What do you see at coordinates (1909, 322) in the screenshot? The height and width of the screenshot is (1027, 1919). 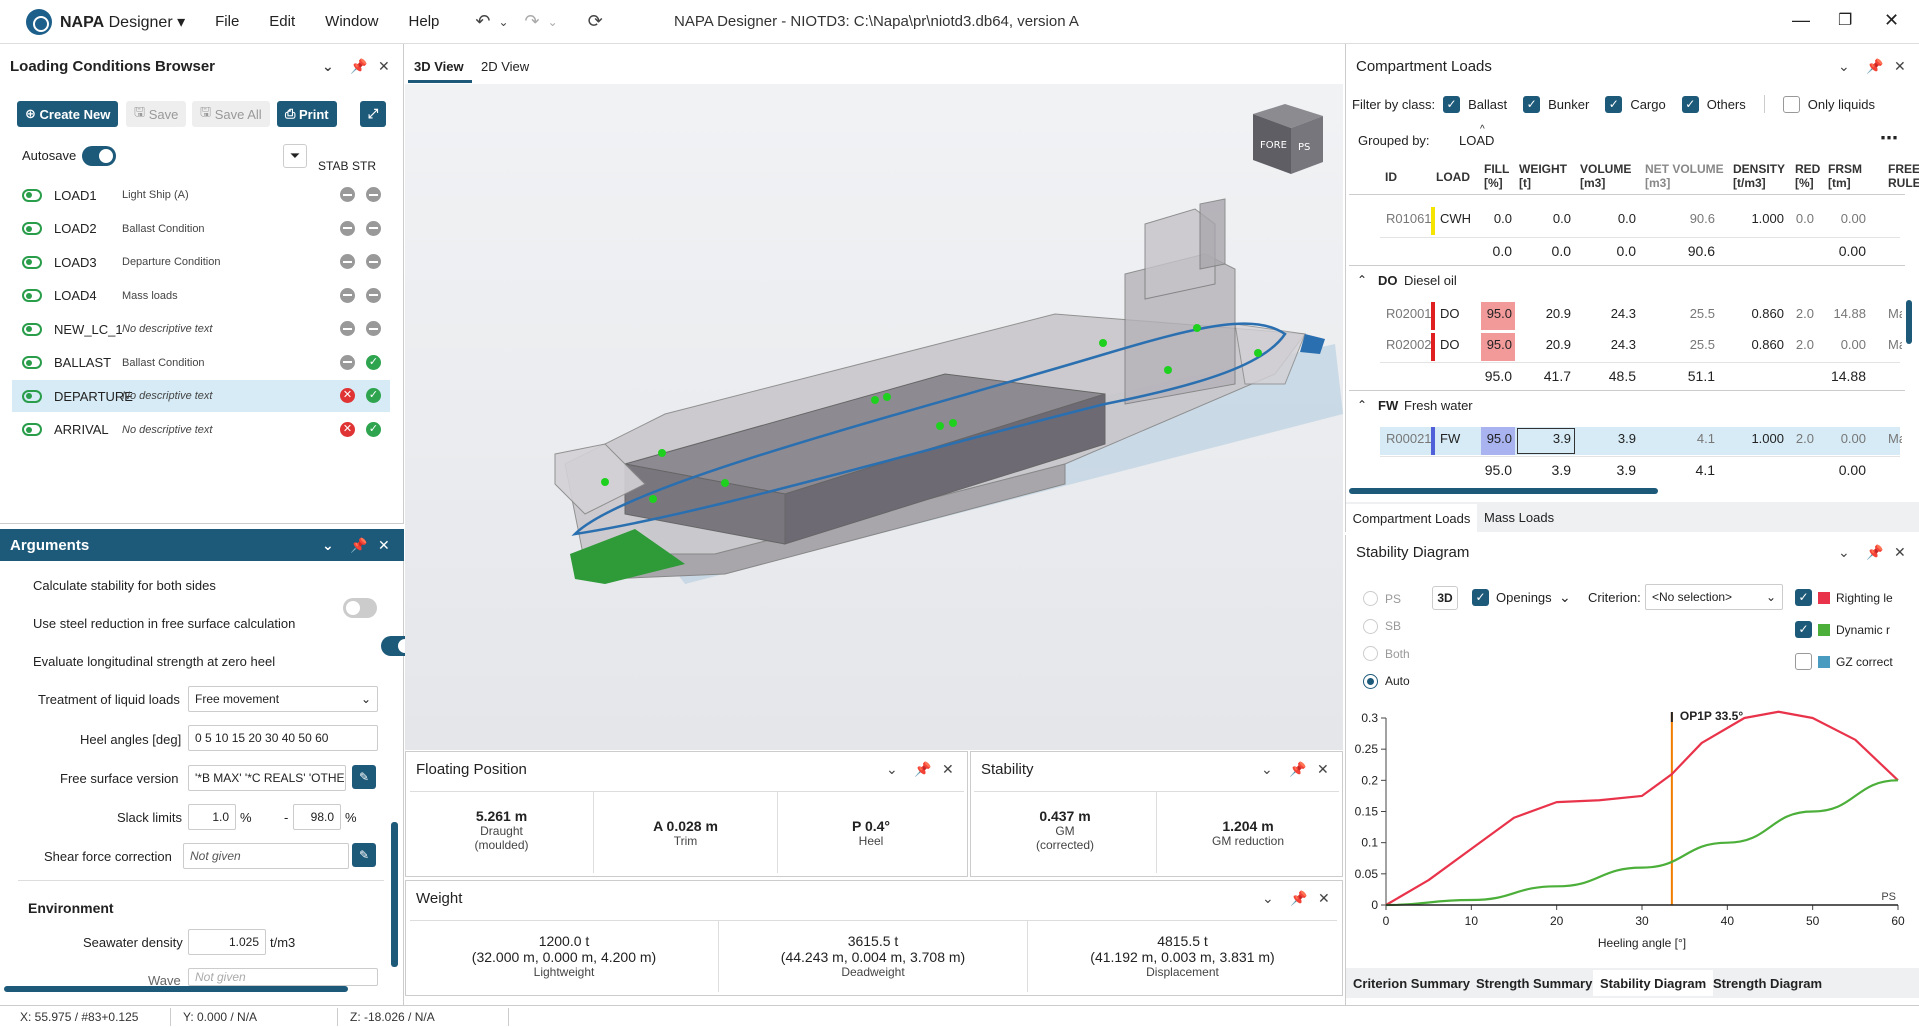 I see `v-scrollbar` at bounding box center [1909, 322].